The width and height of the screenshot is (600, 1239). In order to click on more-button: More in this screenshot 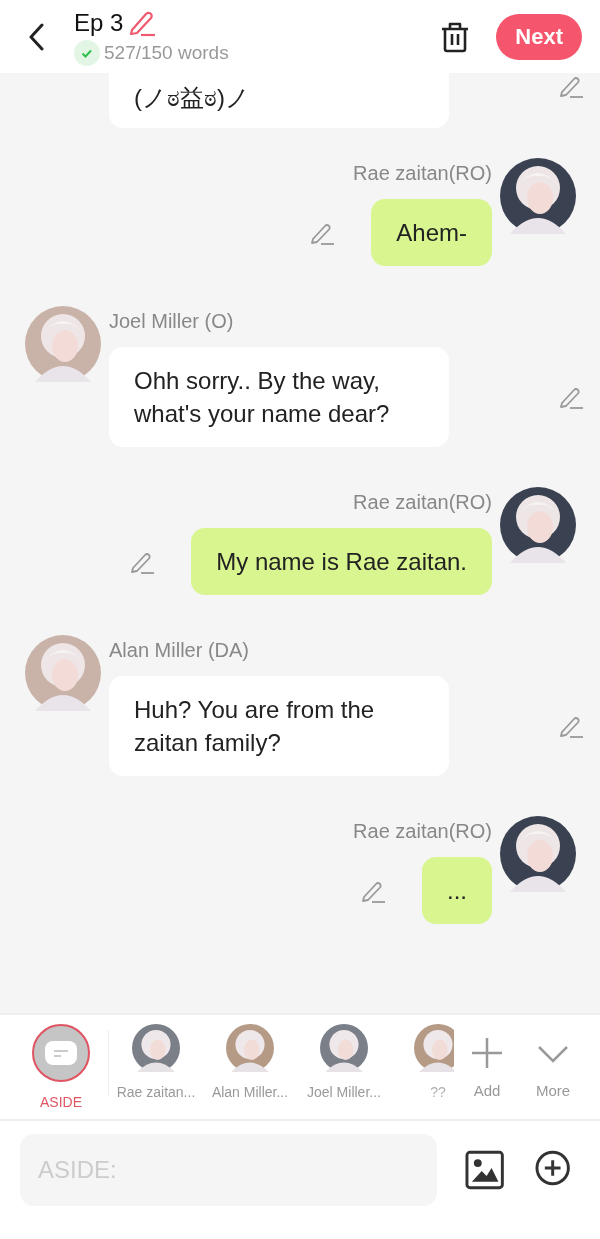, I will do `click(553, 1067)`.